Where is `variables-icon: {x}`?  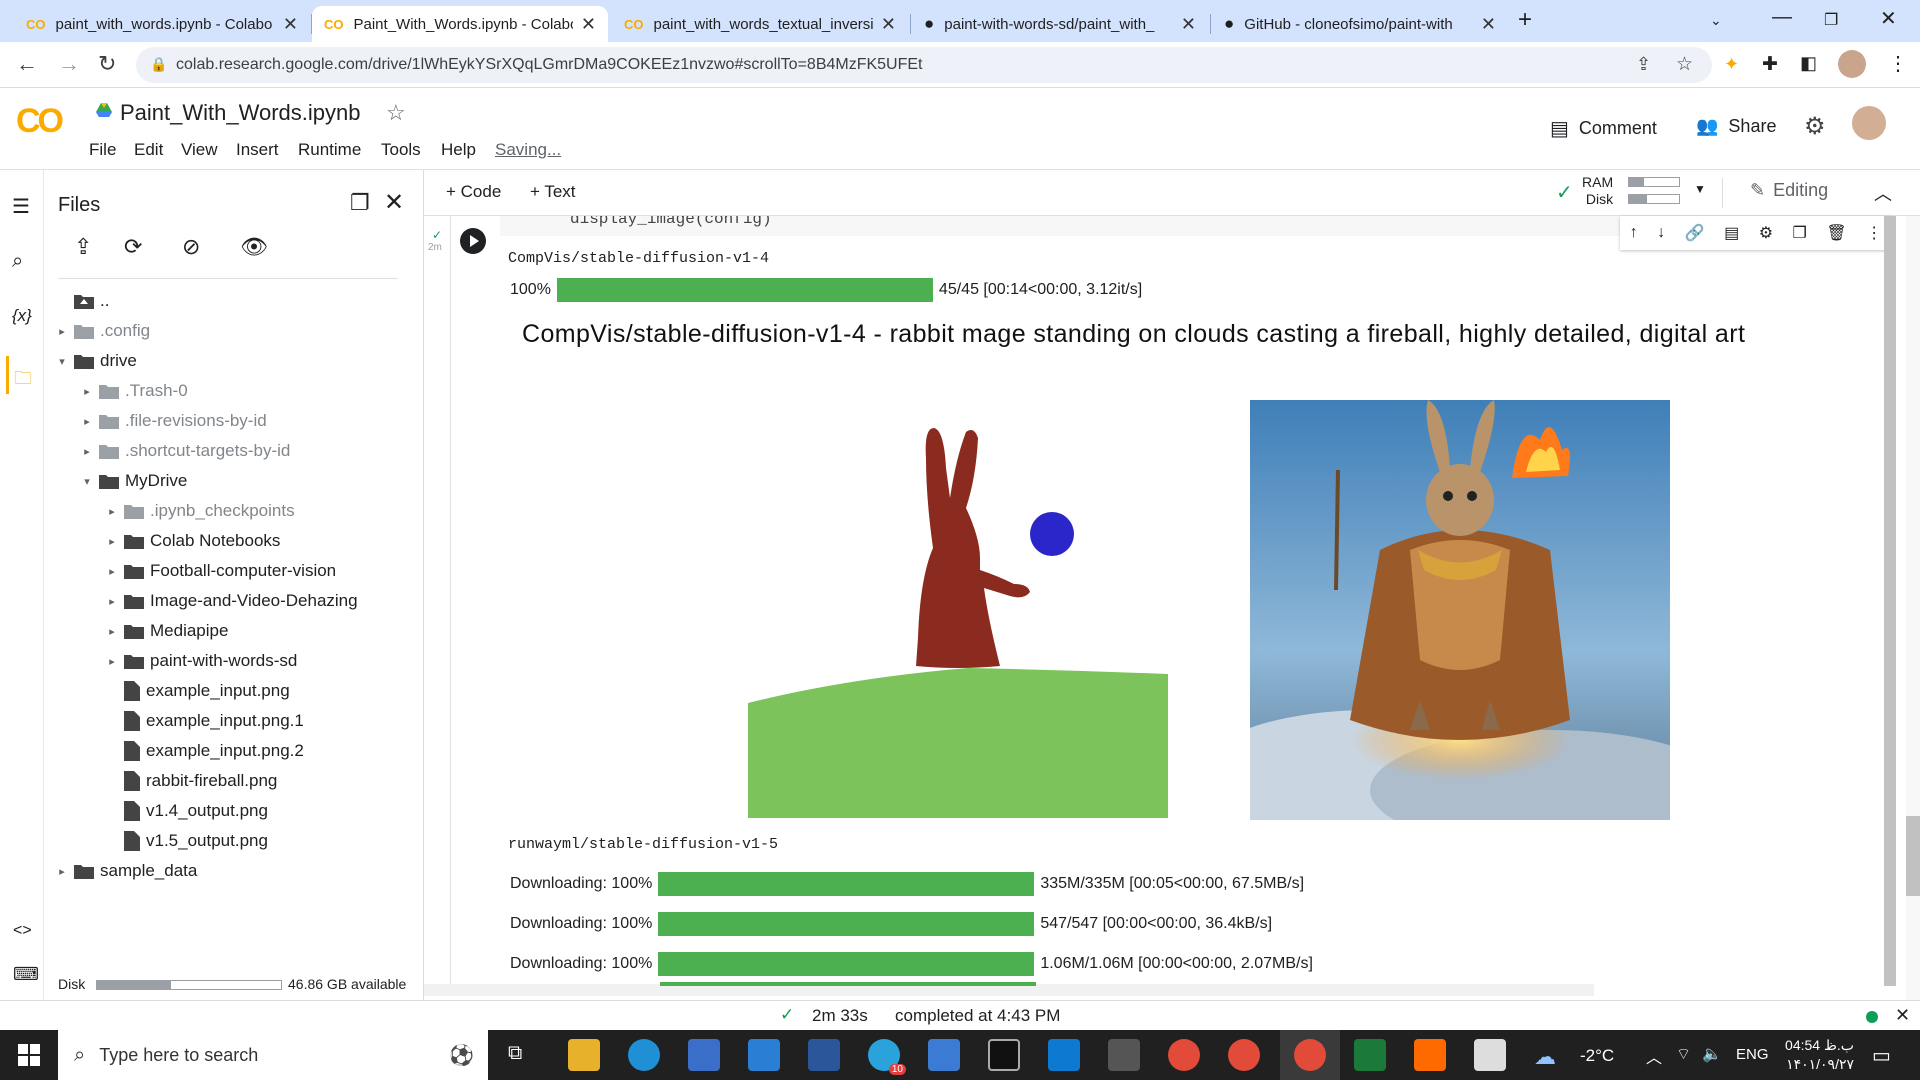
variables-icon: {x} is located at coordinates (22, 316).